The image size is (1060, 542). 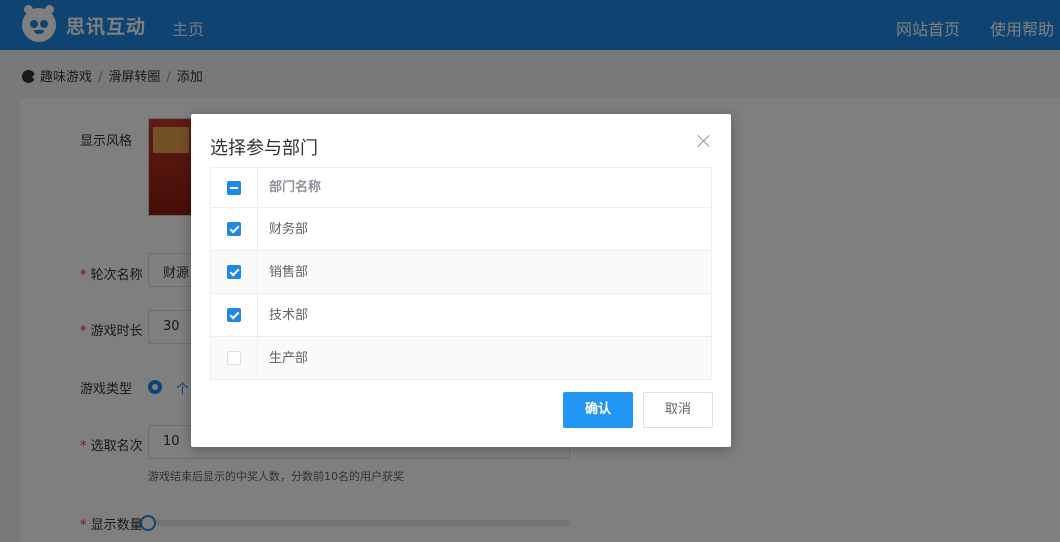 What do you see at coordinates (461, 358) in the screenshot?
I see `table-row: 生产部` at bounding box center [461, 358].